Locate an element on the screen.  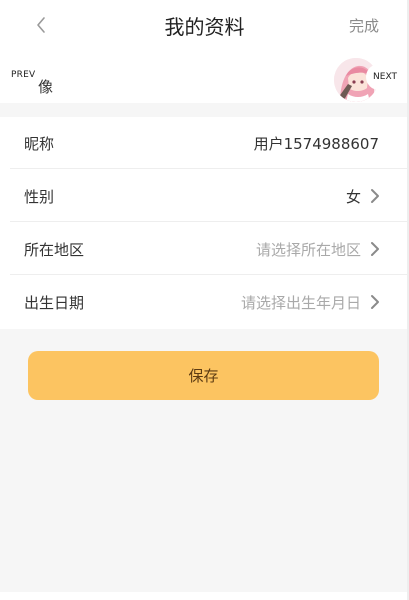
gender-row: 性别 女 is located at coordinates (204, 196).